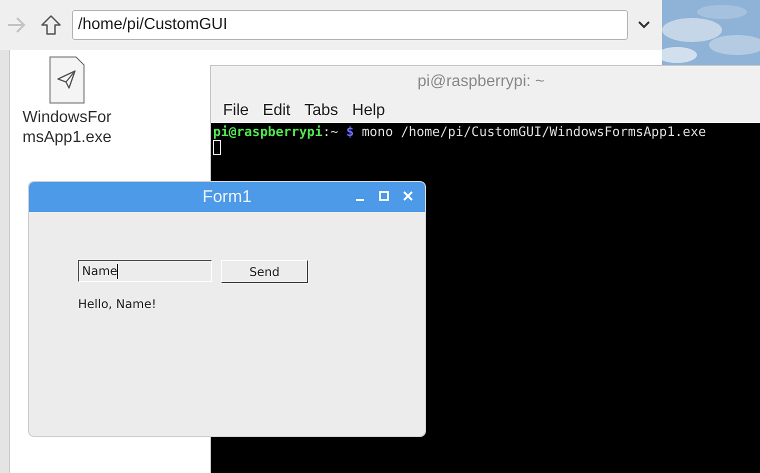 The width and height of the screenshot is (760, 473). What do you see at coordinates (369, 111) in the screenshot?
I see `menu-item: Help` at bounding box center [369, 111].